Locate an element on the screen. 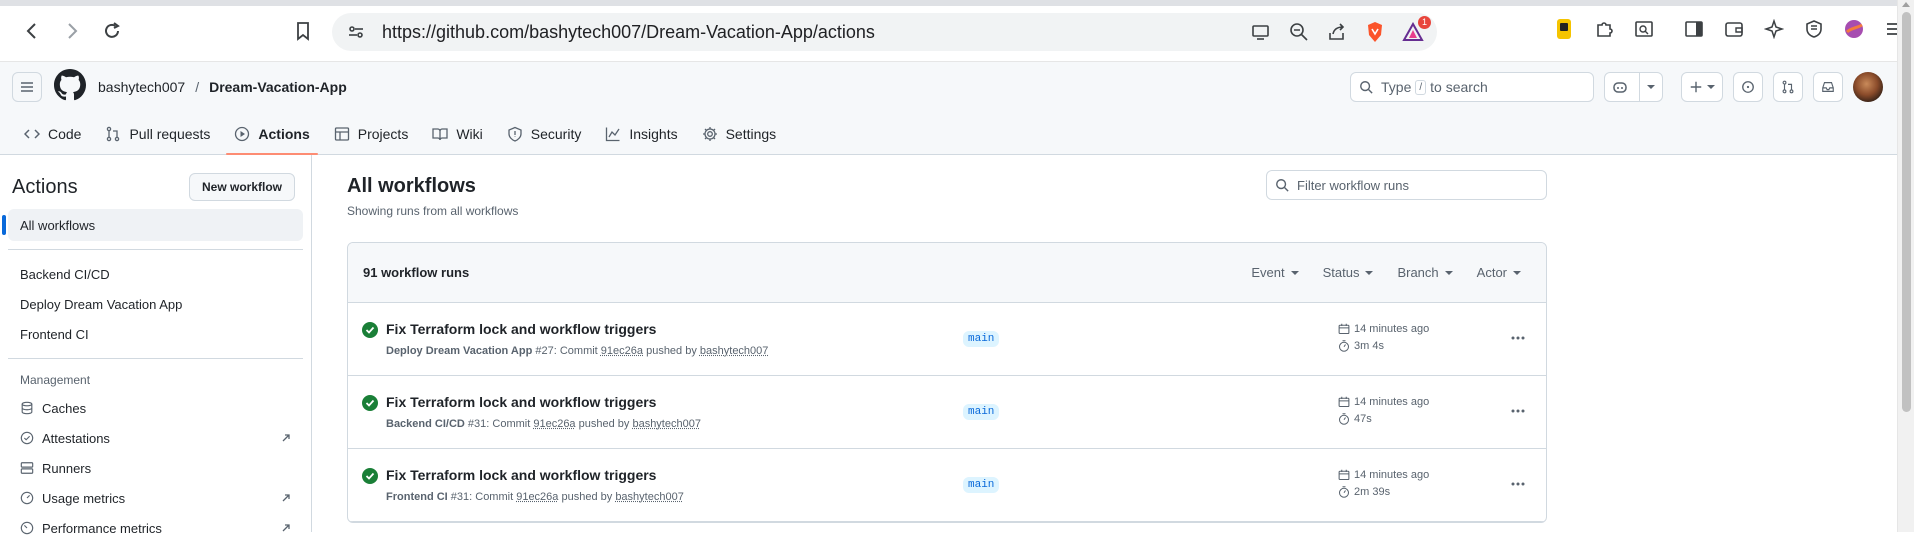 This screenshot has width=1914, height=543. reload-icon is located at coordinates (112, 31).